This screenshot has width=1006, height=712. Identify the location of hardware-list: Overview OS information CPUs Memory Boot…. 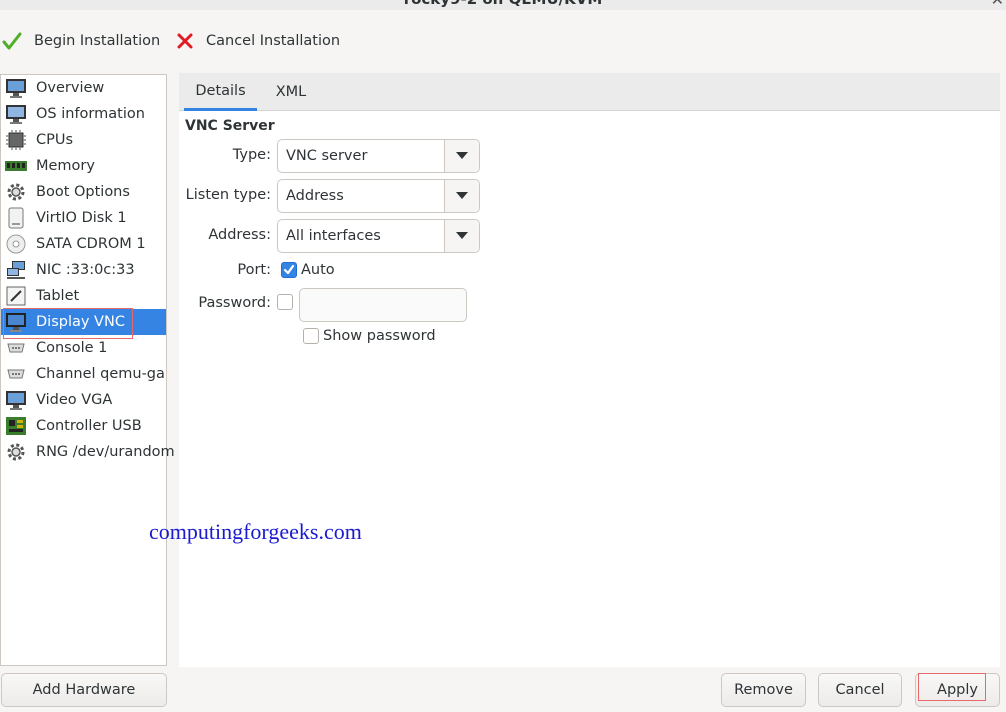
(87, 370).